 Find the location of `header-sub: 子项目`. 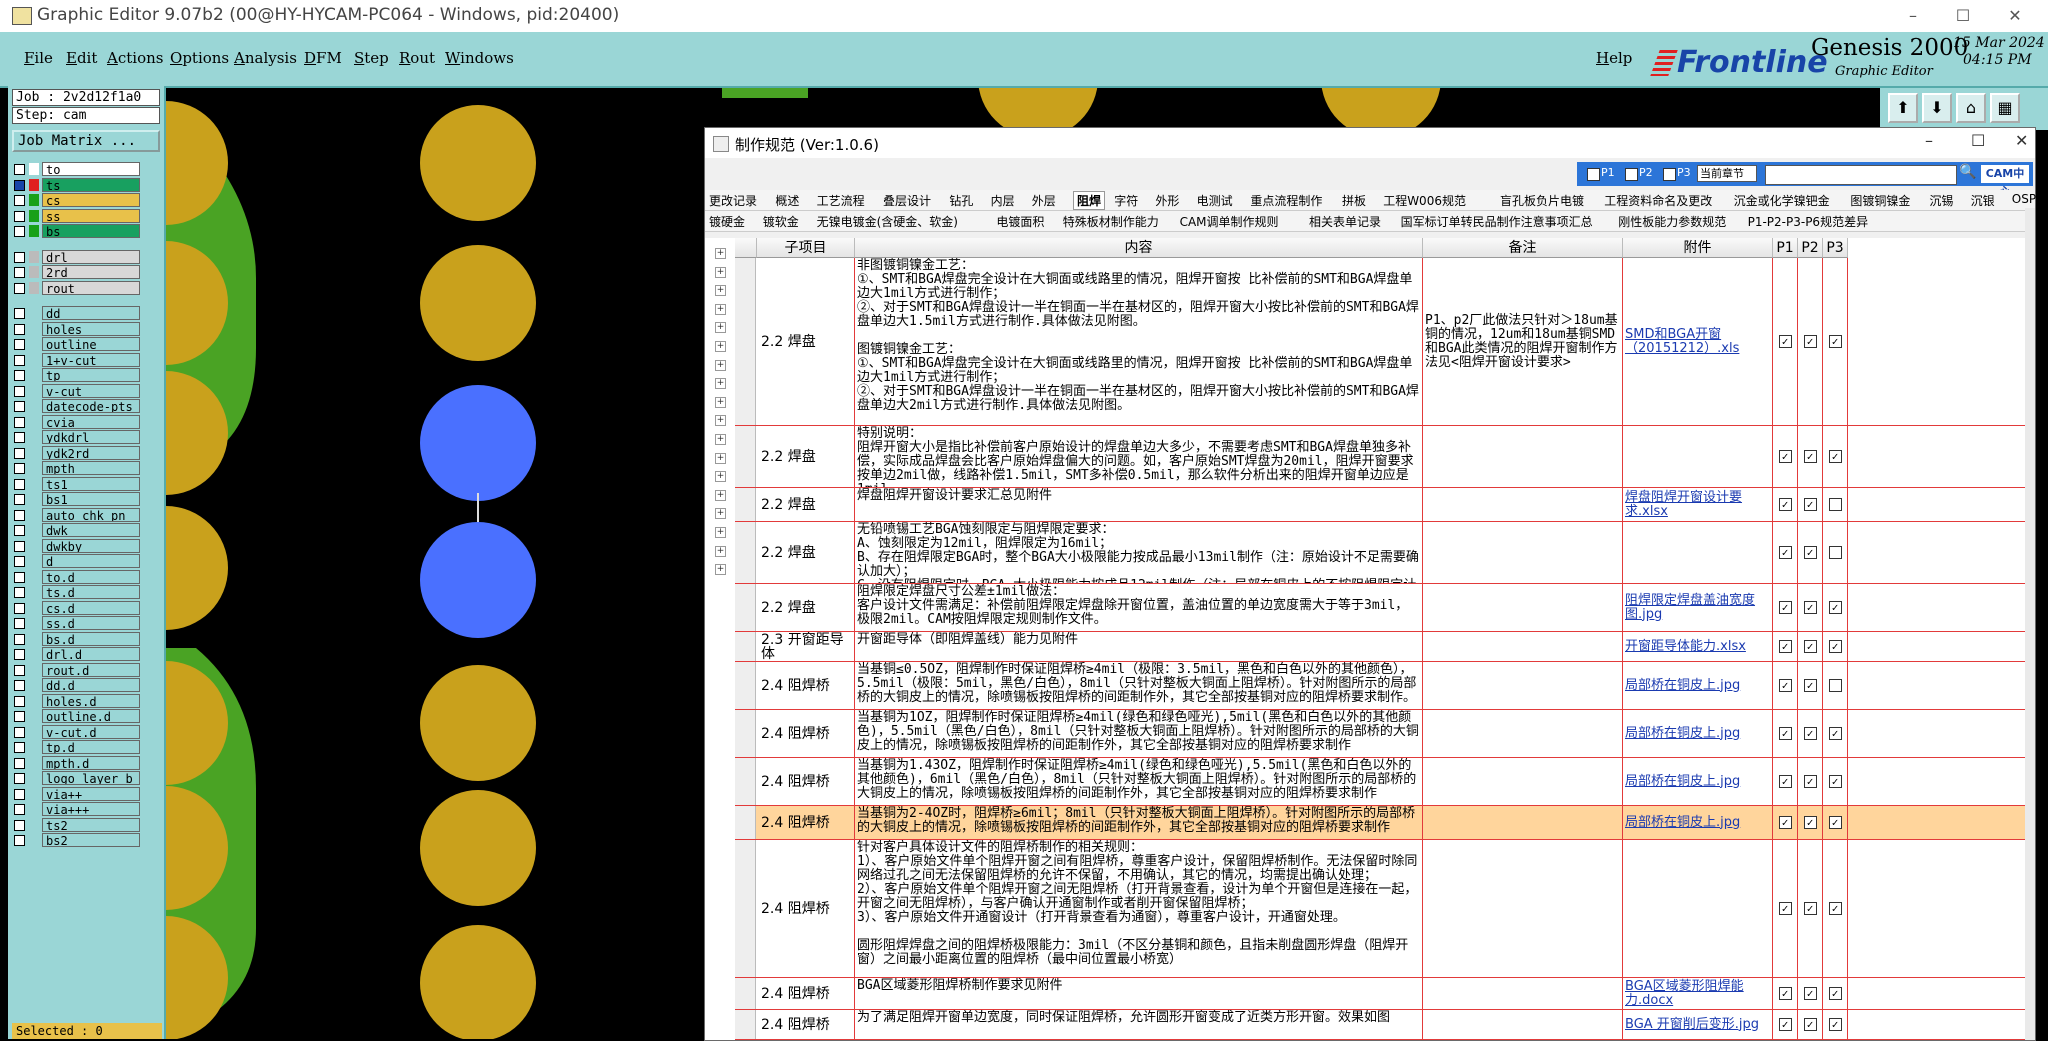

header-sub: 子项目 is located at coordinates (806, 248).